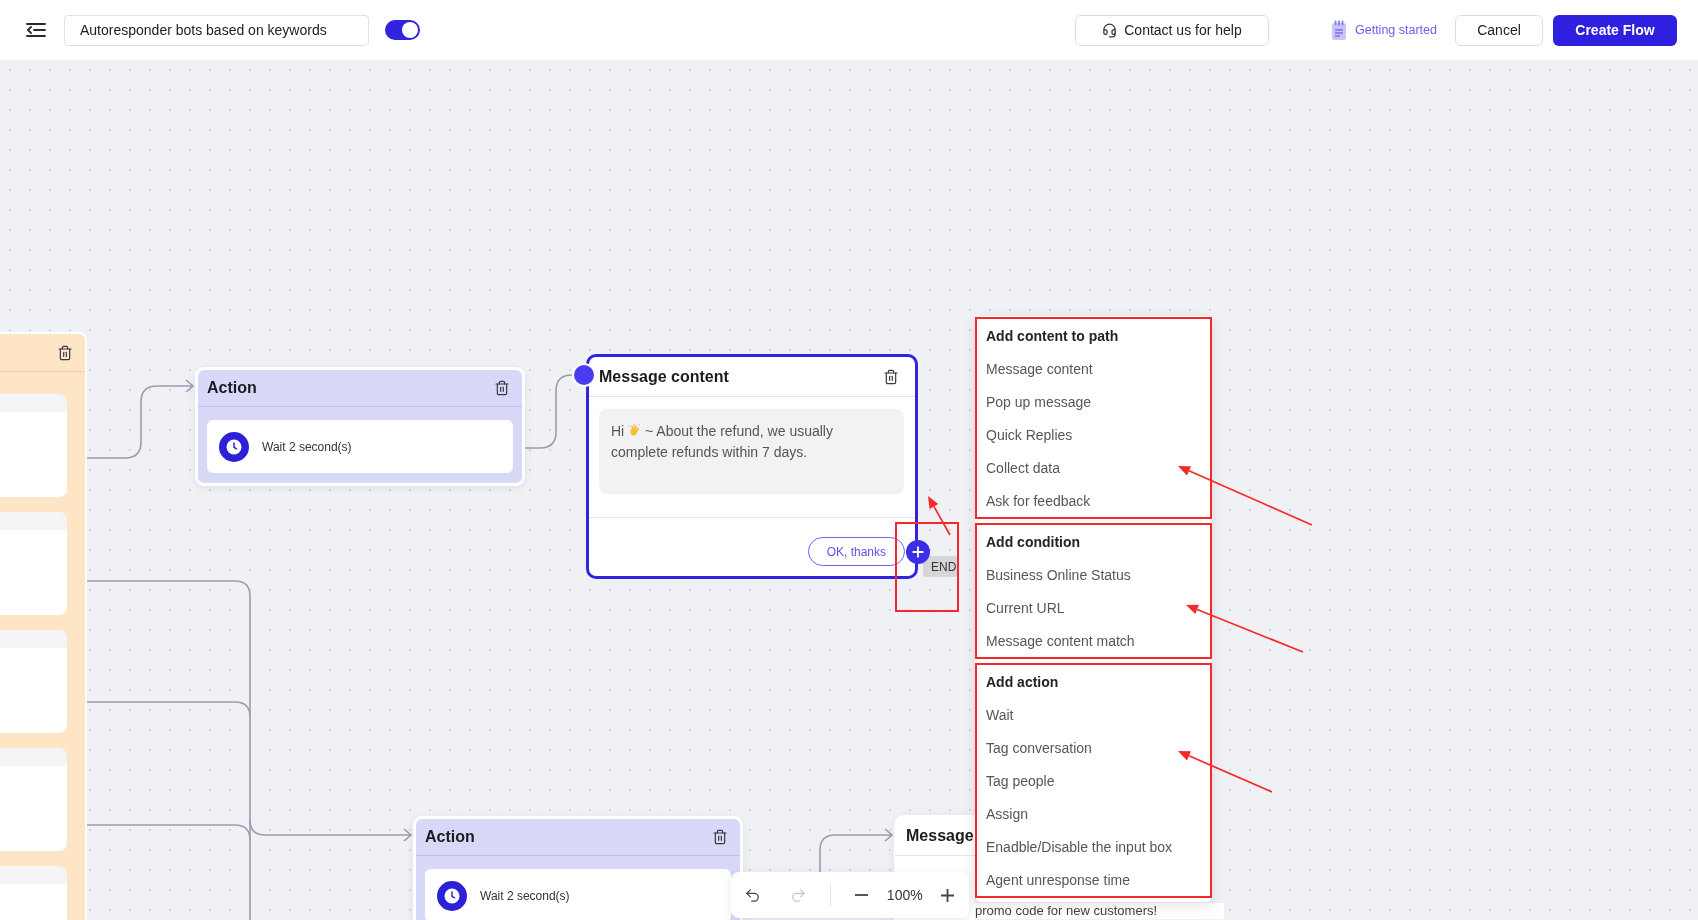  I want to click on menu-item: Message content match, so click(1093, 640).